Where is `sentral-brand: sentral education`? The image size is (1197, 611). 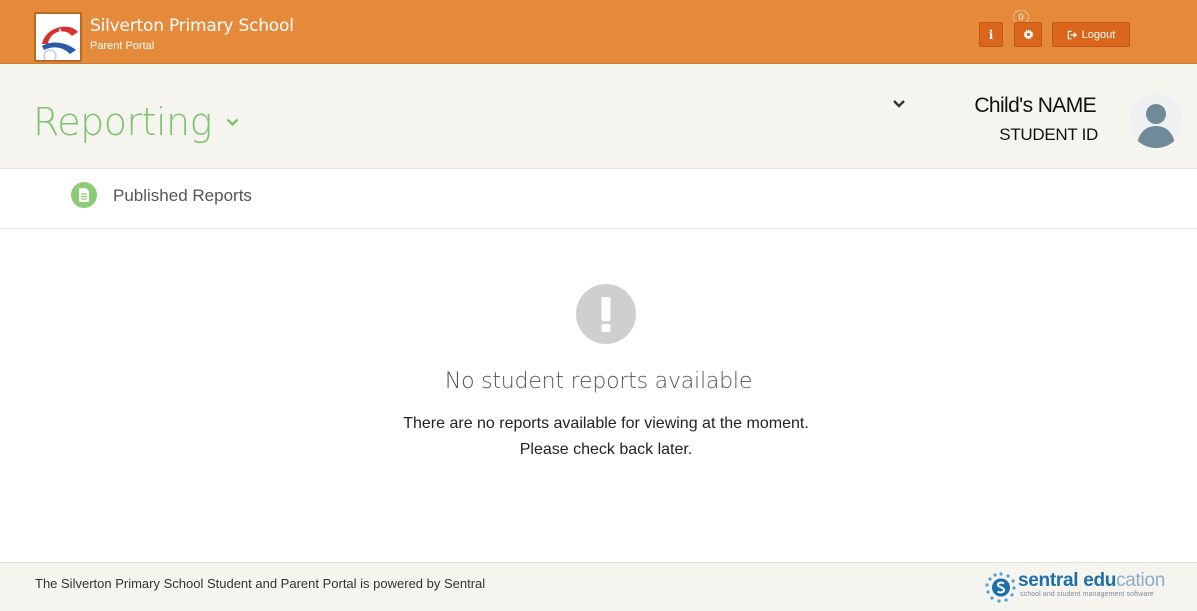
sentral-brand: sentral education is located at coordinates (1091, 581).